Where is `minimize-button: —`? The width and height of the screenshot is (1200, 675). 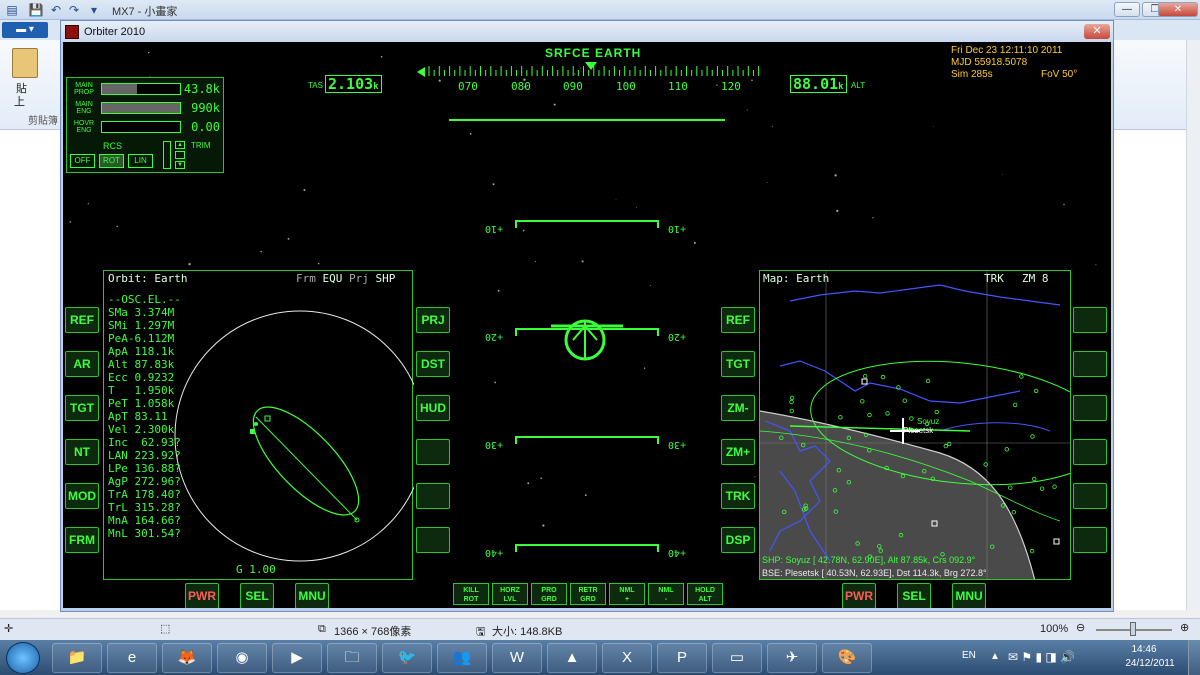
minimize-button: — is located at coordinates (1127, 9).